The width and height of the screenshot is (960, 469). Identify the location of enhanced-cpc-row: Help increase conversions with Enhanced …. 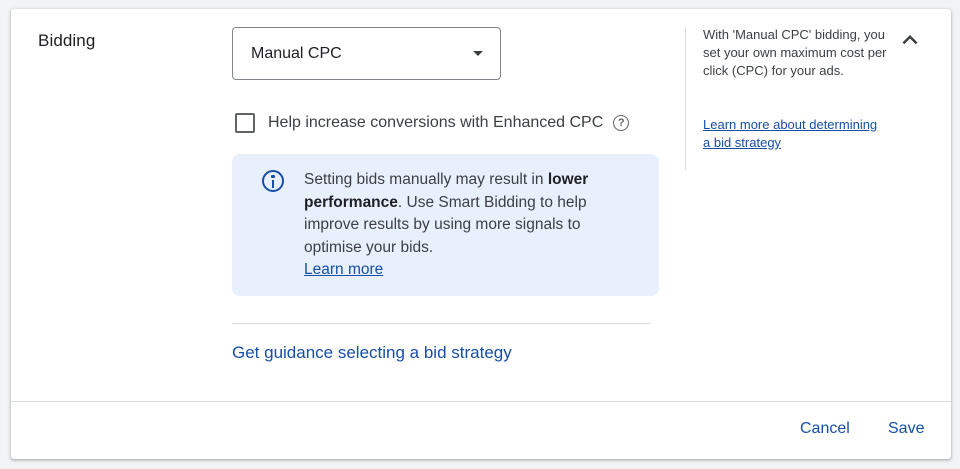
(432, 123).